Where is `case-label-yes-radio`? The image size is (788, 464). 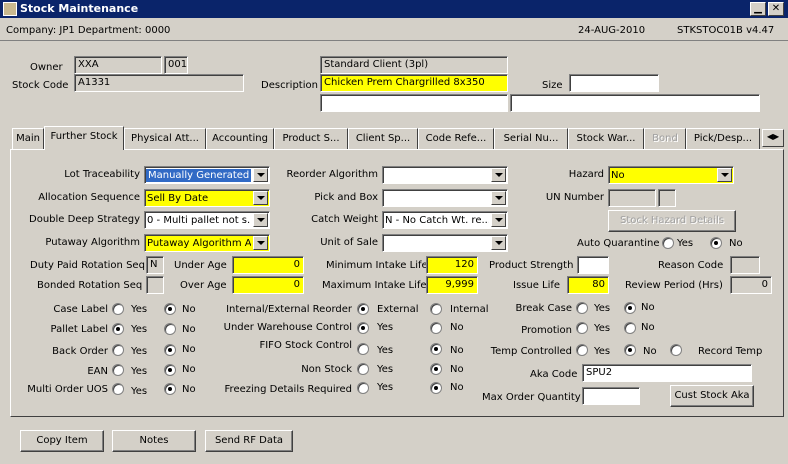
case-label-yes-radio is located at coordinates (118, 309).